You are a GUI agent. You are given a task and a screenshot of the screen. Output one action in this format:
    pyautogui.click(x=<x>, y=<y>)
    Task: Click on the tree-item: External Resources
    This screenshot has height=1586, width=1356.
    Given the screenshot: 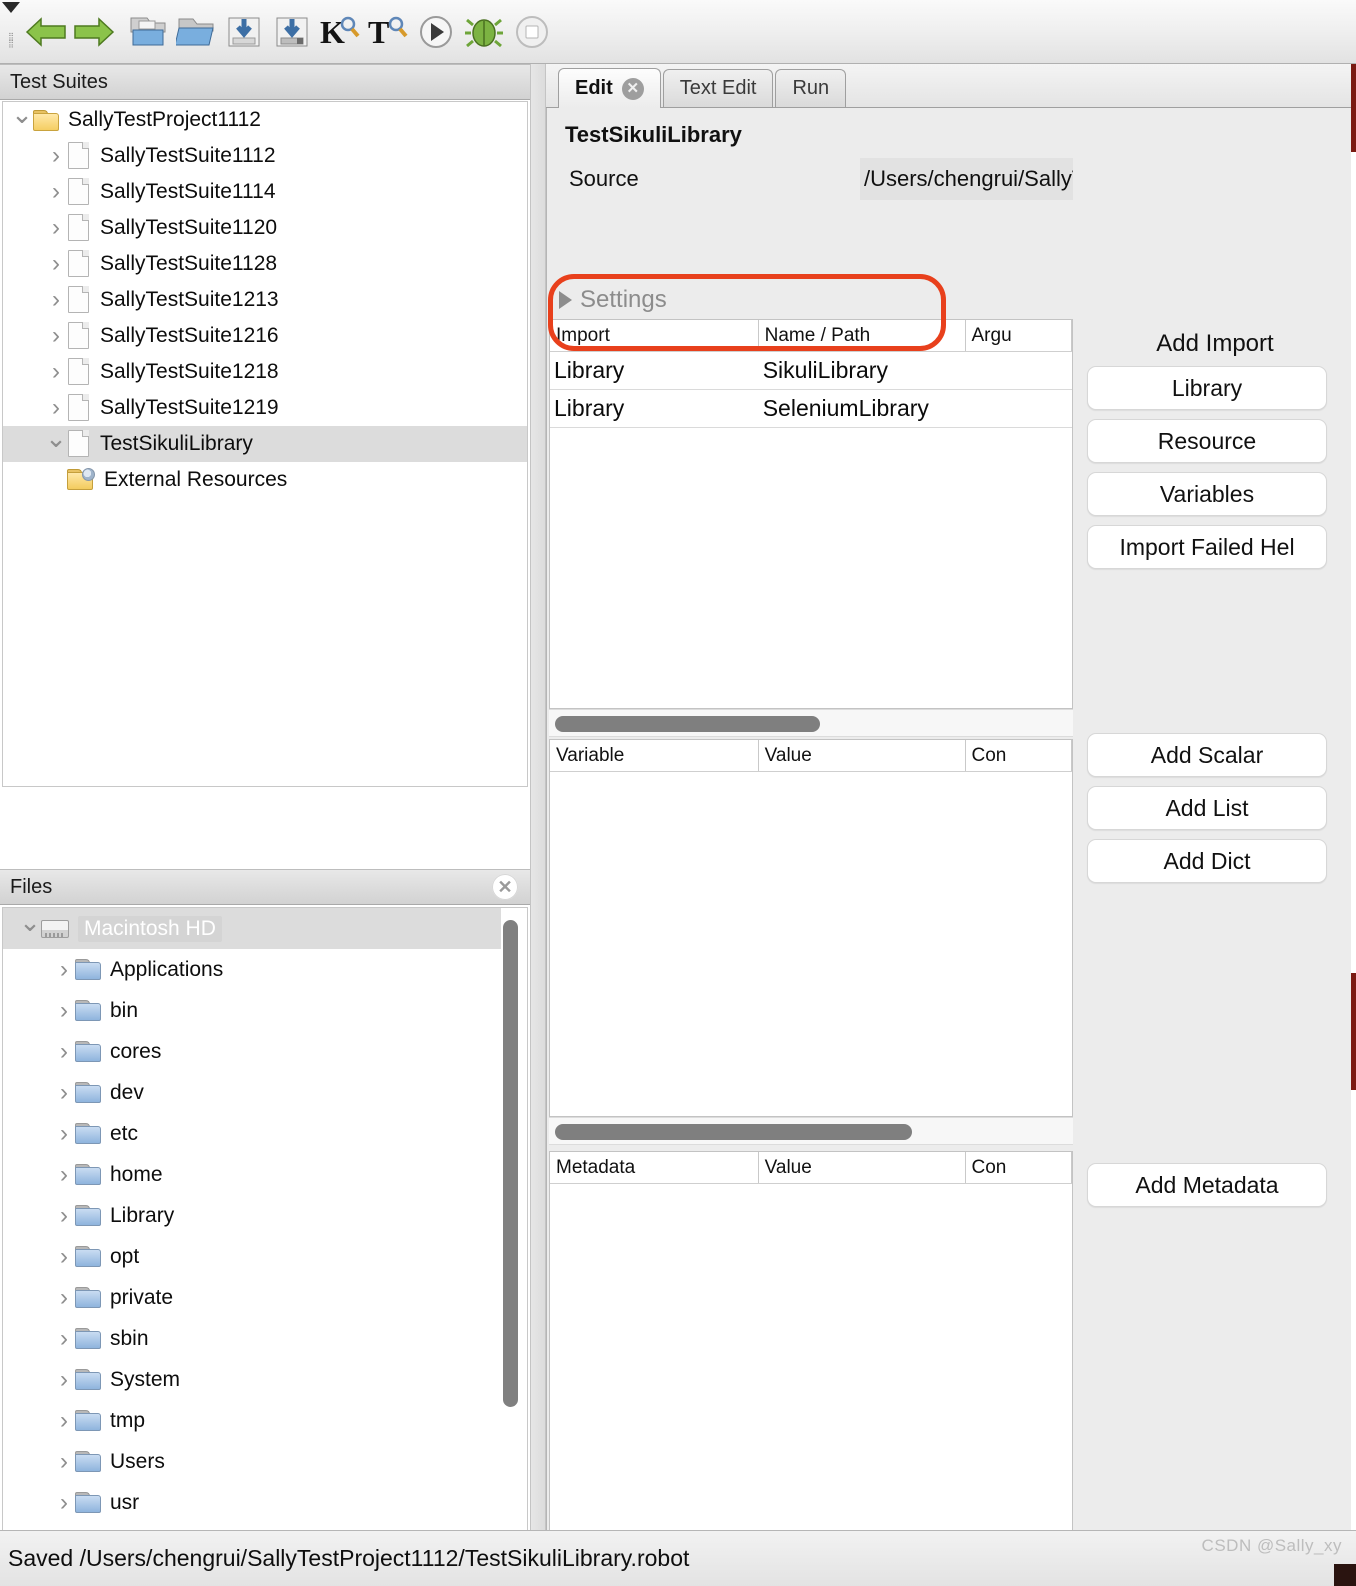 What is the action you would take?
    pyautogui.click(x=265, y=480)
    